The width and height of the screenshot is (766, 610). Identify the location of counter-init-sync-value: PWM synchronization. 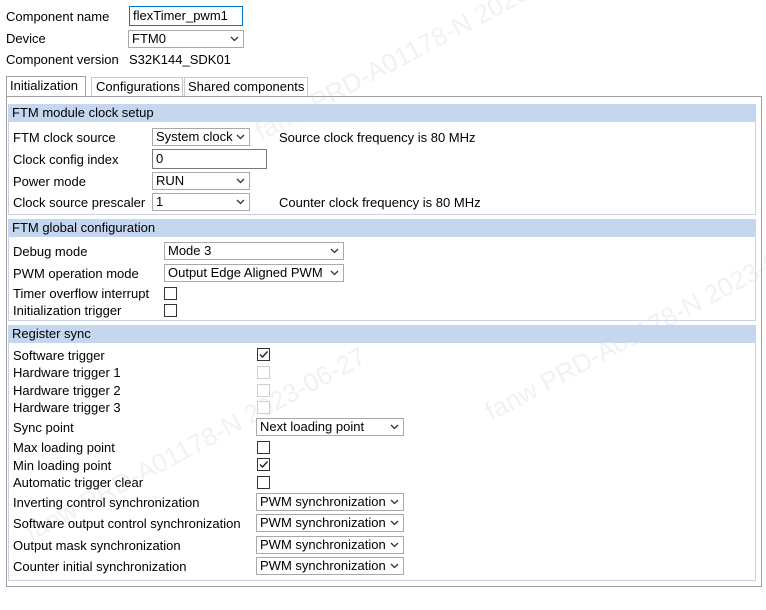
(323, 565).